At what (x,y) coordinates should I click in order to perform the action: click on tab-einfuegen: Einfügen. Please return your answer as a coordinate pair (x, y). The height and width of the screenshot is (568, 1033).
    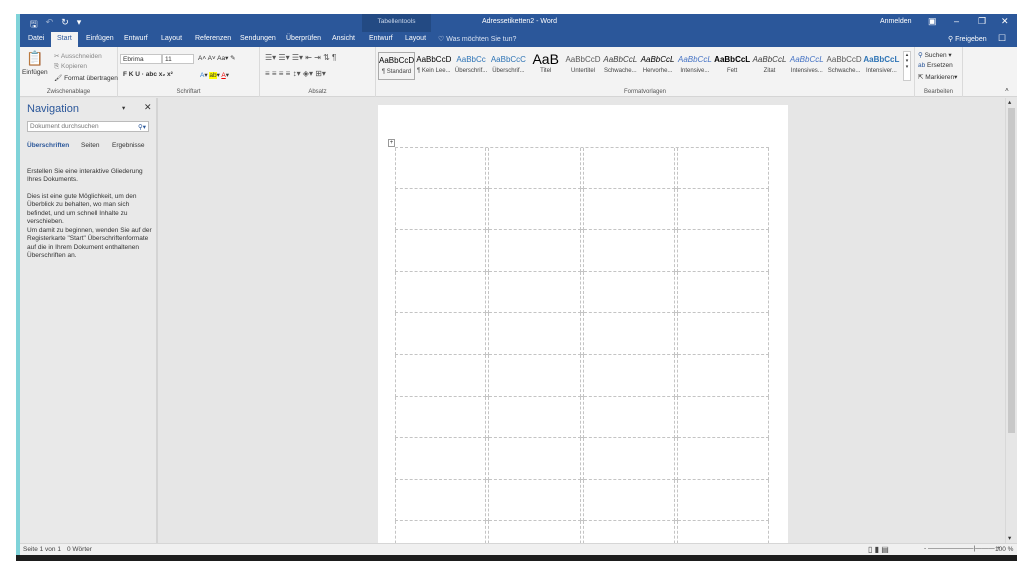
    Looking at the image, I should click on (100, 38).